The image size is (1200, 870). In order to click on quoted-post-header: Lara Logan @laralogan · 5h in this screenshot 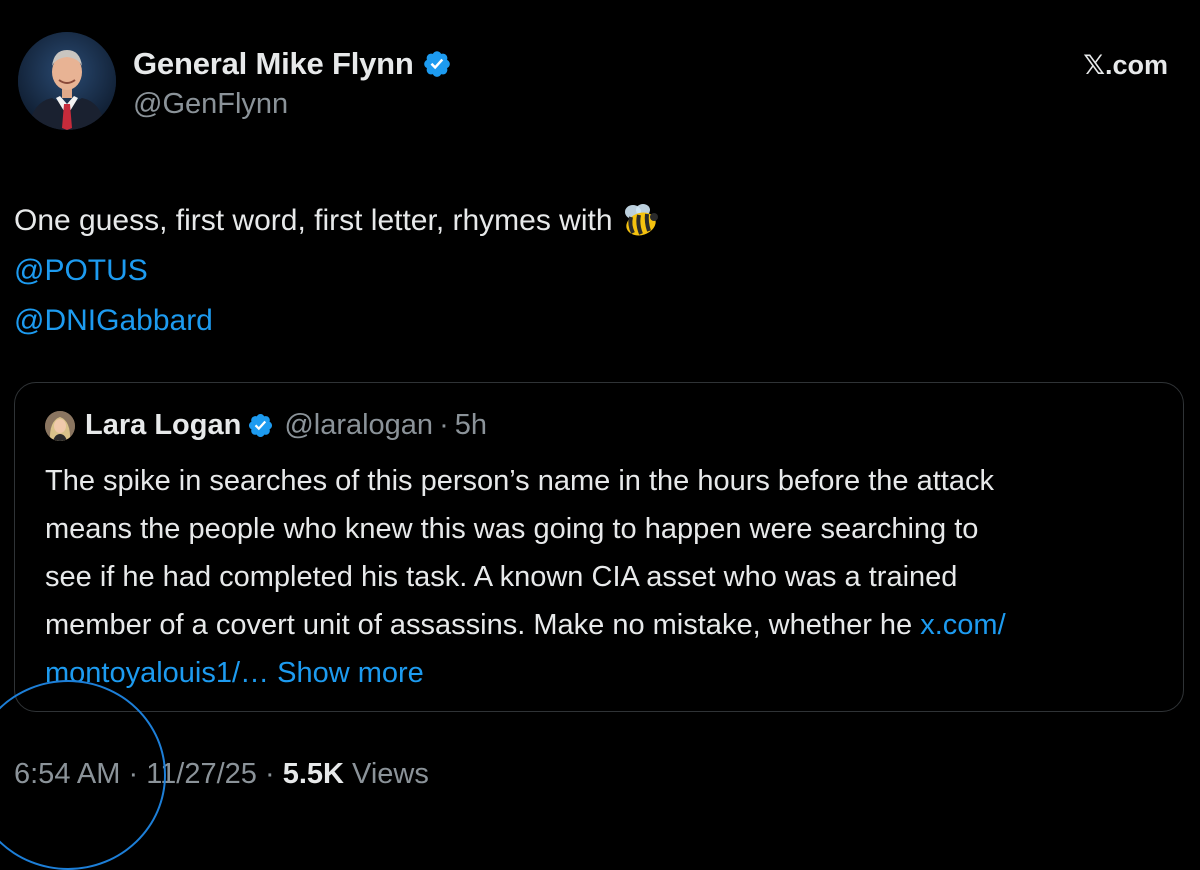, I will do `click(266, 425)`.